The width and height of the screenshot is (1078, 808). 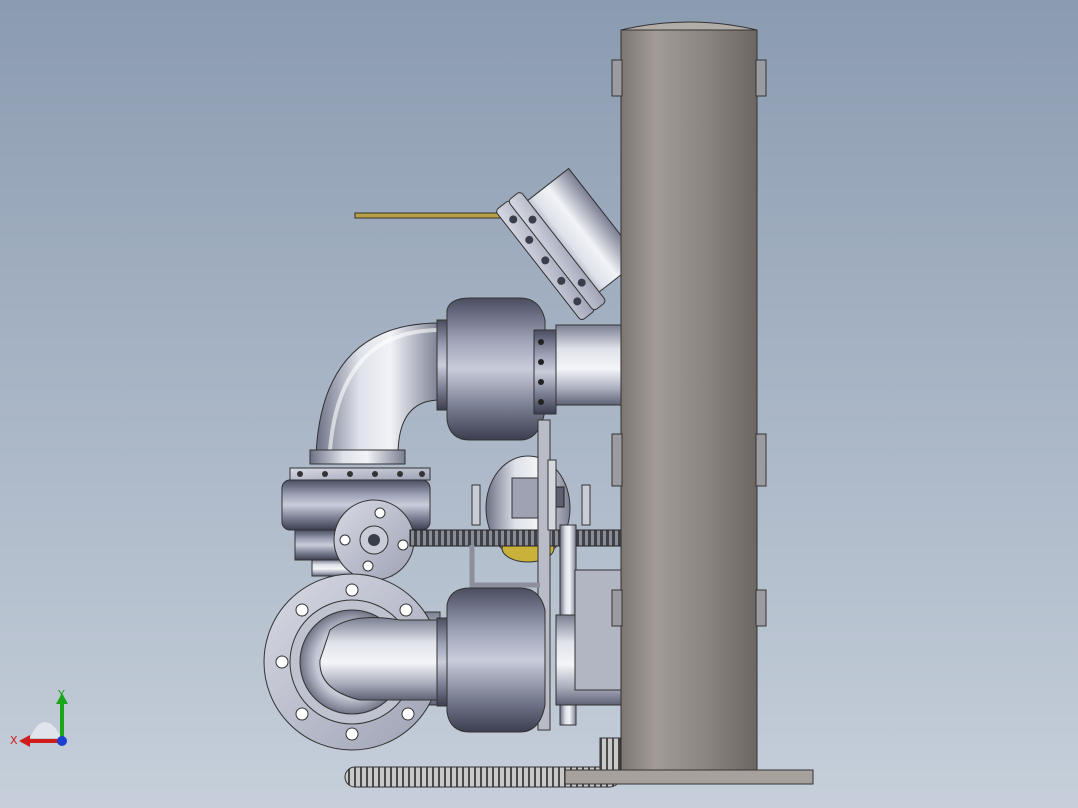 What do you see at coordinates (61, 694) in the screenshot?
I see `triad-y-label: Y` at bounding box center [61, 694].